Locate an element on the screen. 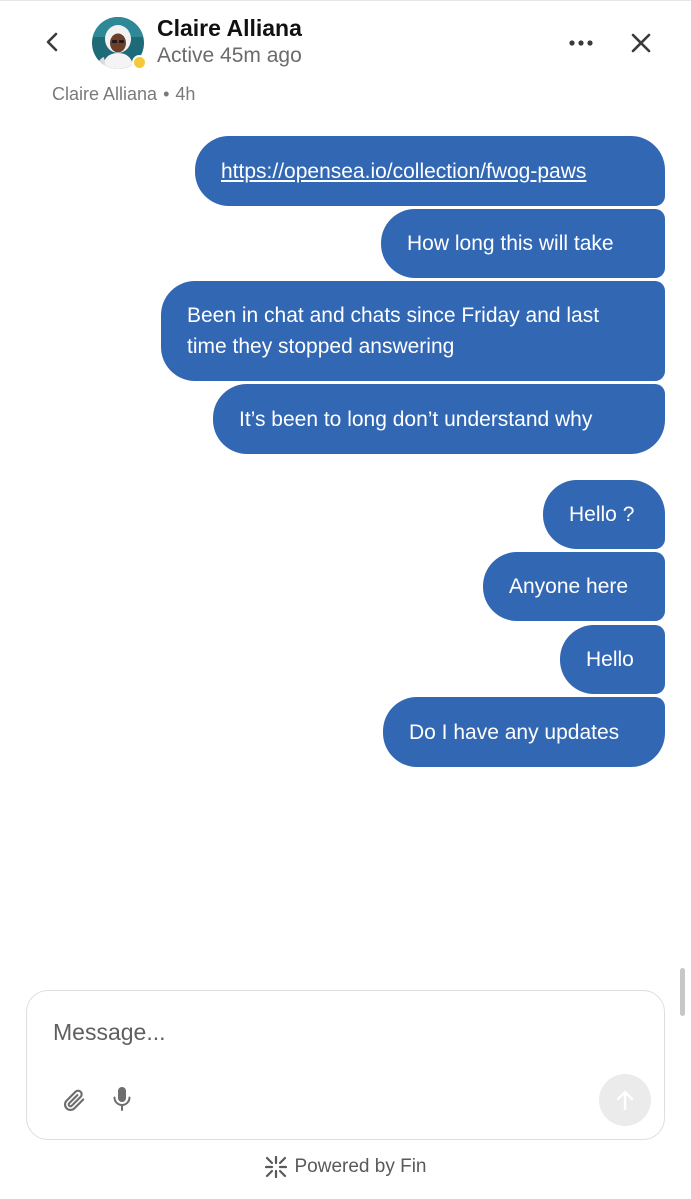  message-bubble: Anyone here is located at coordinates (574, 586).